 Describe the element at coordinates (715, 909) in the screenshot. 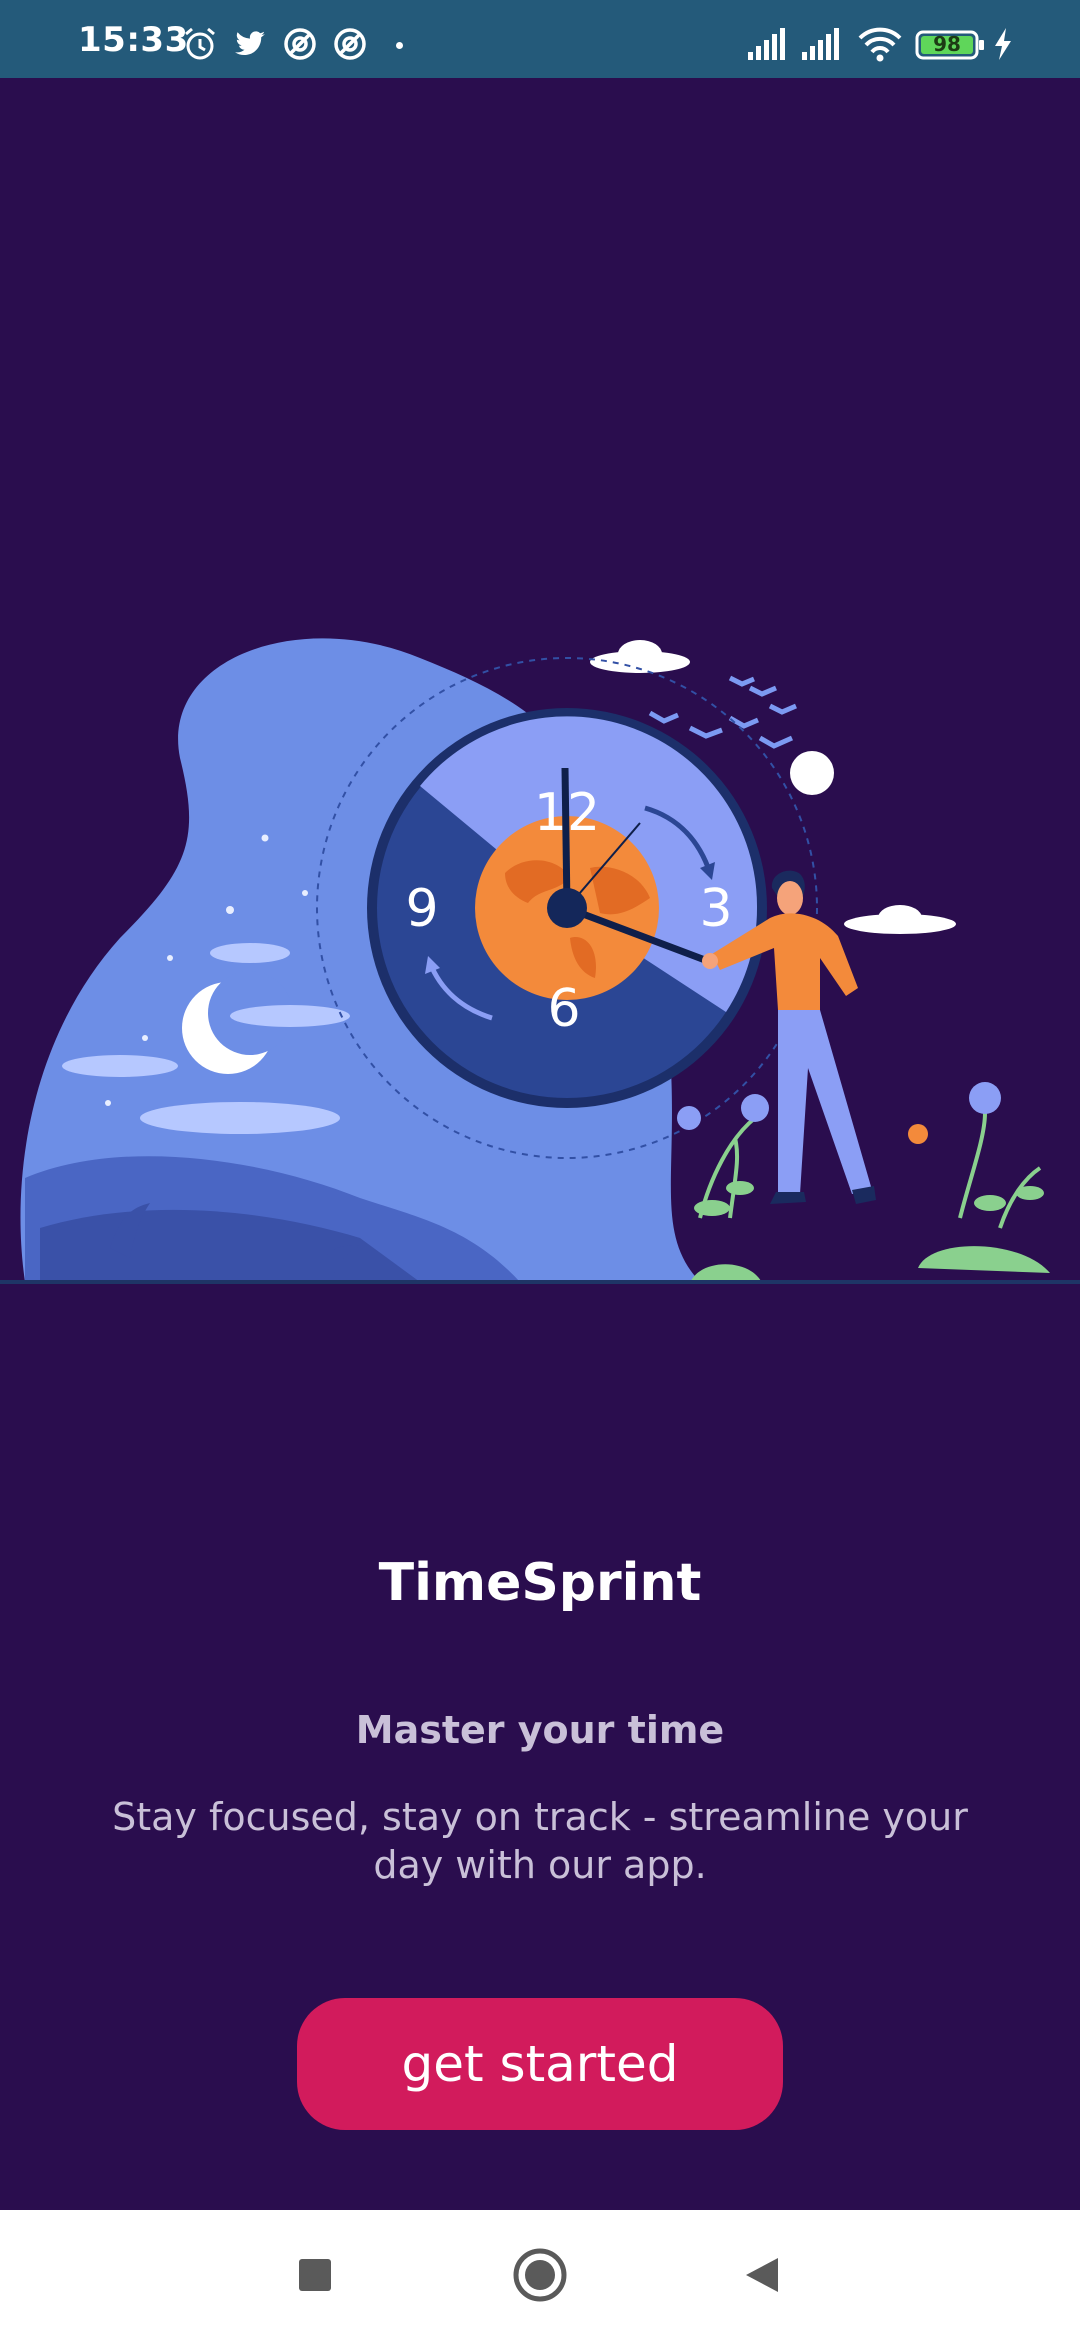

I see `clock-number-3: 3` at that location.